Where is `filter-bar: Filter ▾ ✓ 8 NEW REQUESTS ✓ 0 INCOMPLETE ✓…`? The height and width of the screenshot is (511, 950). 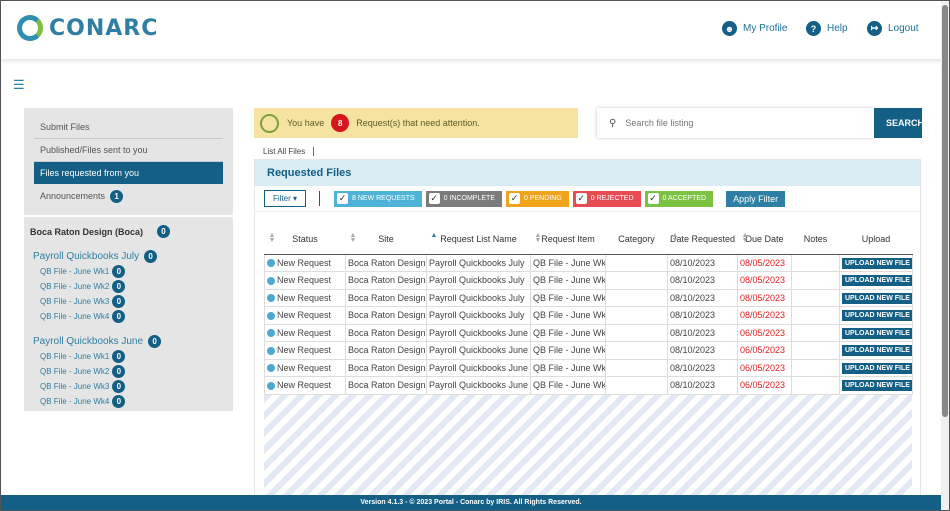
filter-bar: Filter ▾ ✓ 8 NEW REQUESTS ✓ 0 INCOMPLETE ✓… is located at coordinates (587, 199).